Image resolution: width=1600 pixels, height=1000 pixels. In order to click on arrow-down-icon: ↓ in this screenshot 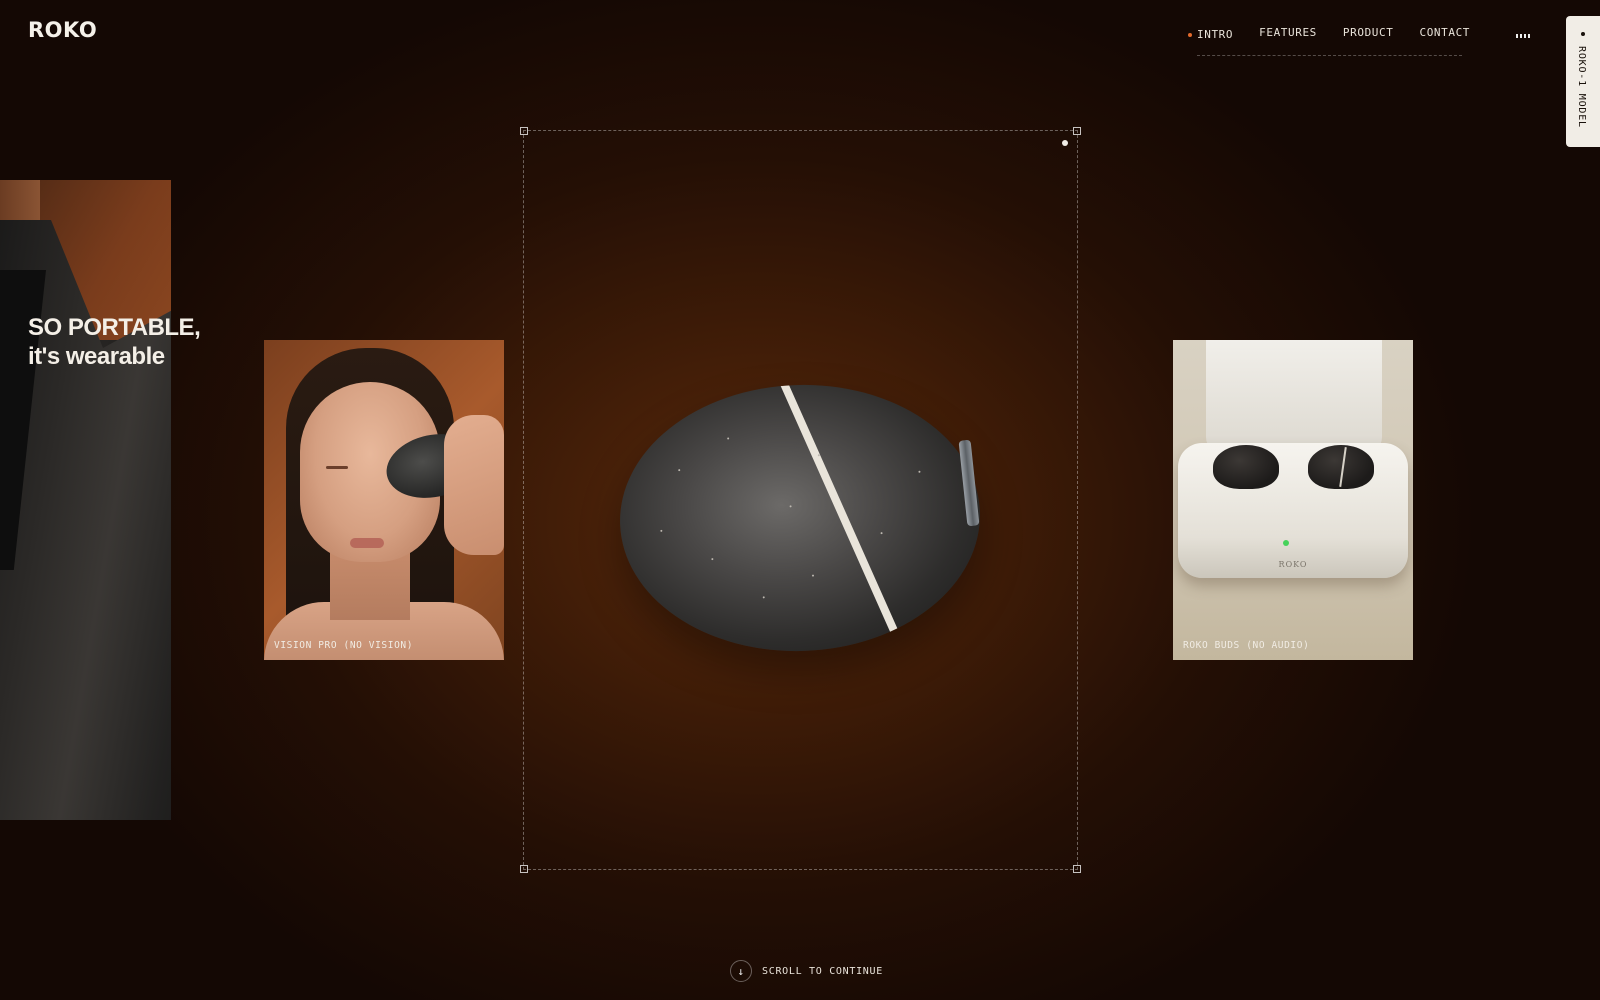, I will do `click(741, 971)`.